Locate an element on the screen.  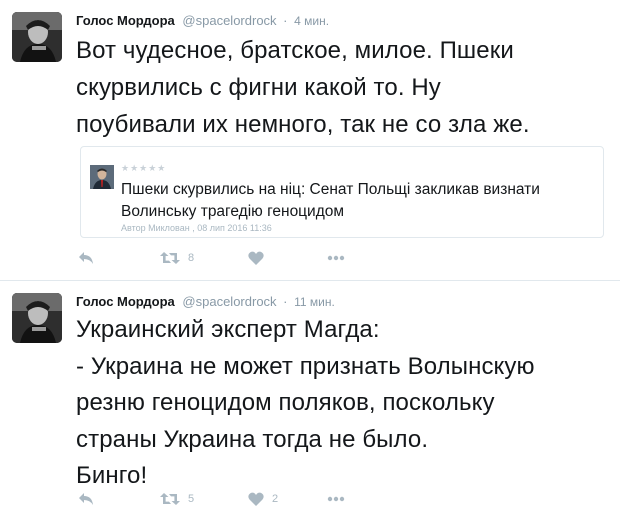
retweet-button: 5 is located at coordinates (177, 499).